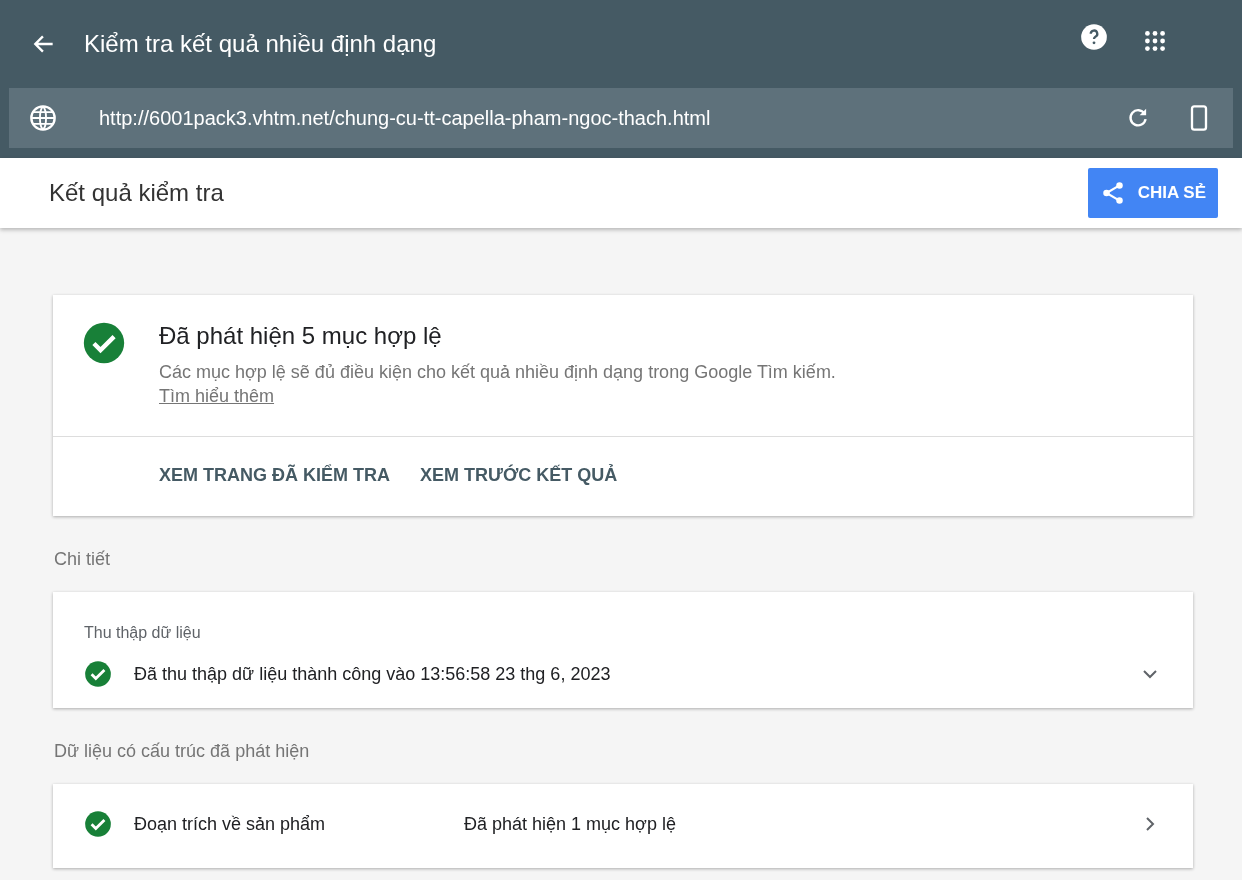  What do you see at coordinates (83, 559) in the screenshot?
I see `section-heading: Chi tiết` at bounding box center [83, 559].